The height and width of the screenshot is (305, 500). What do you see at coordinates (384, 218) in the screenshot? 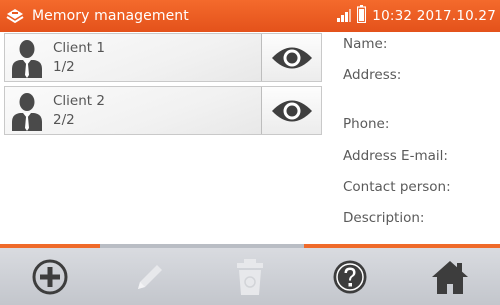
I see `description-label: Description:` at bounding box center [384, 218].